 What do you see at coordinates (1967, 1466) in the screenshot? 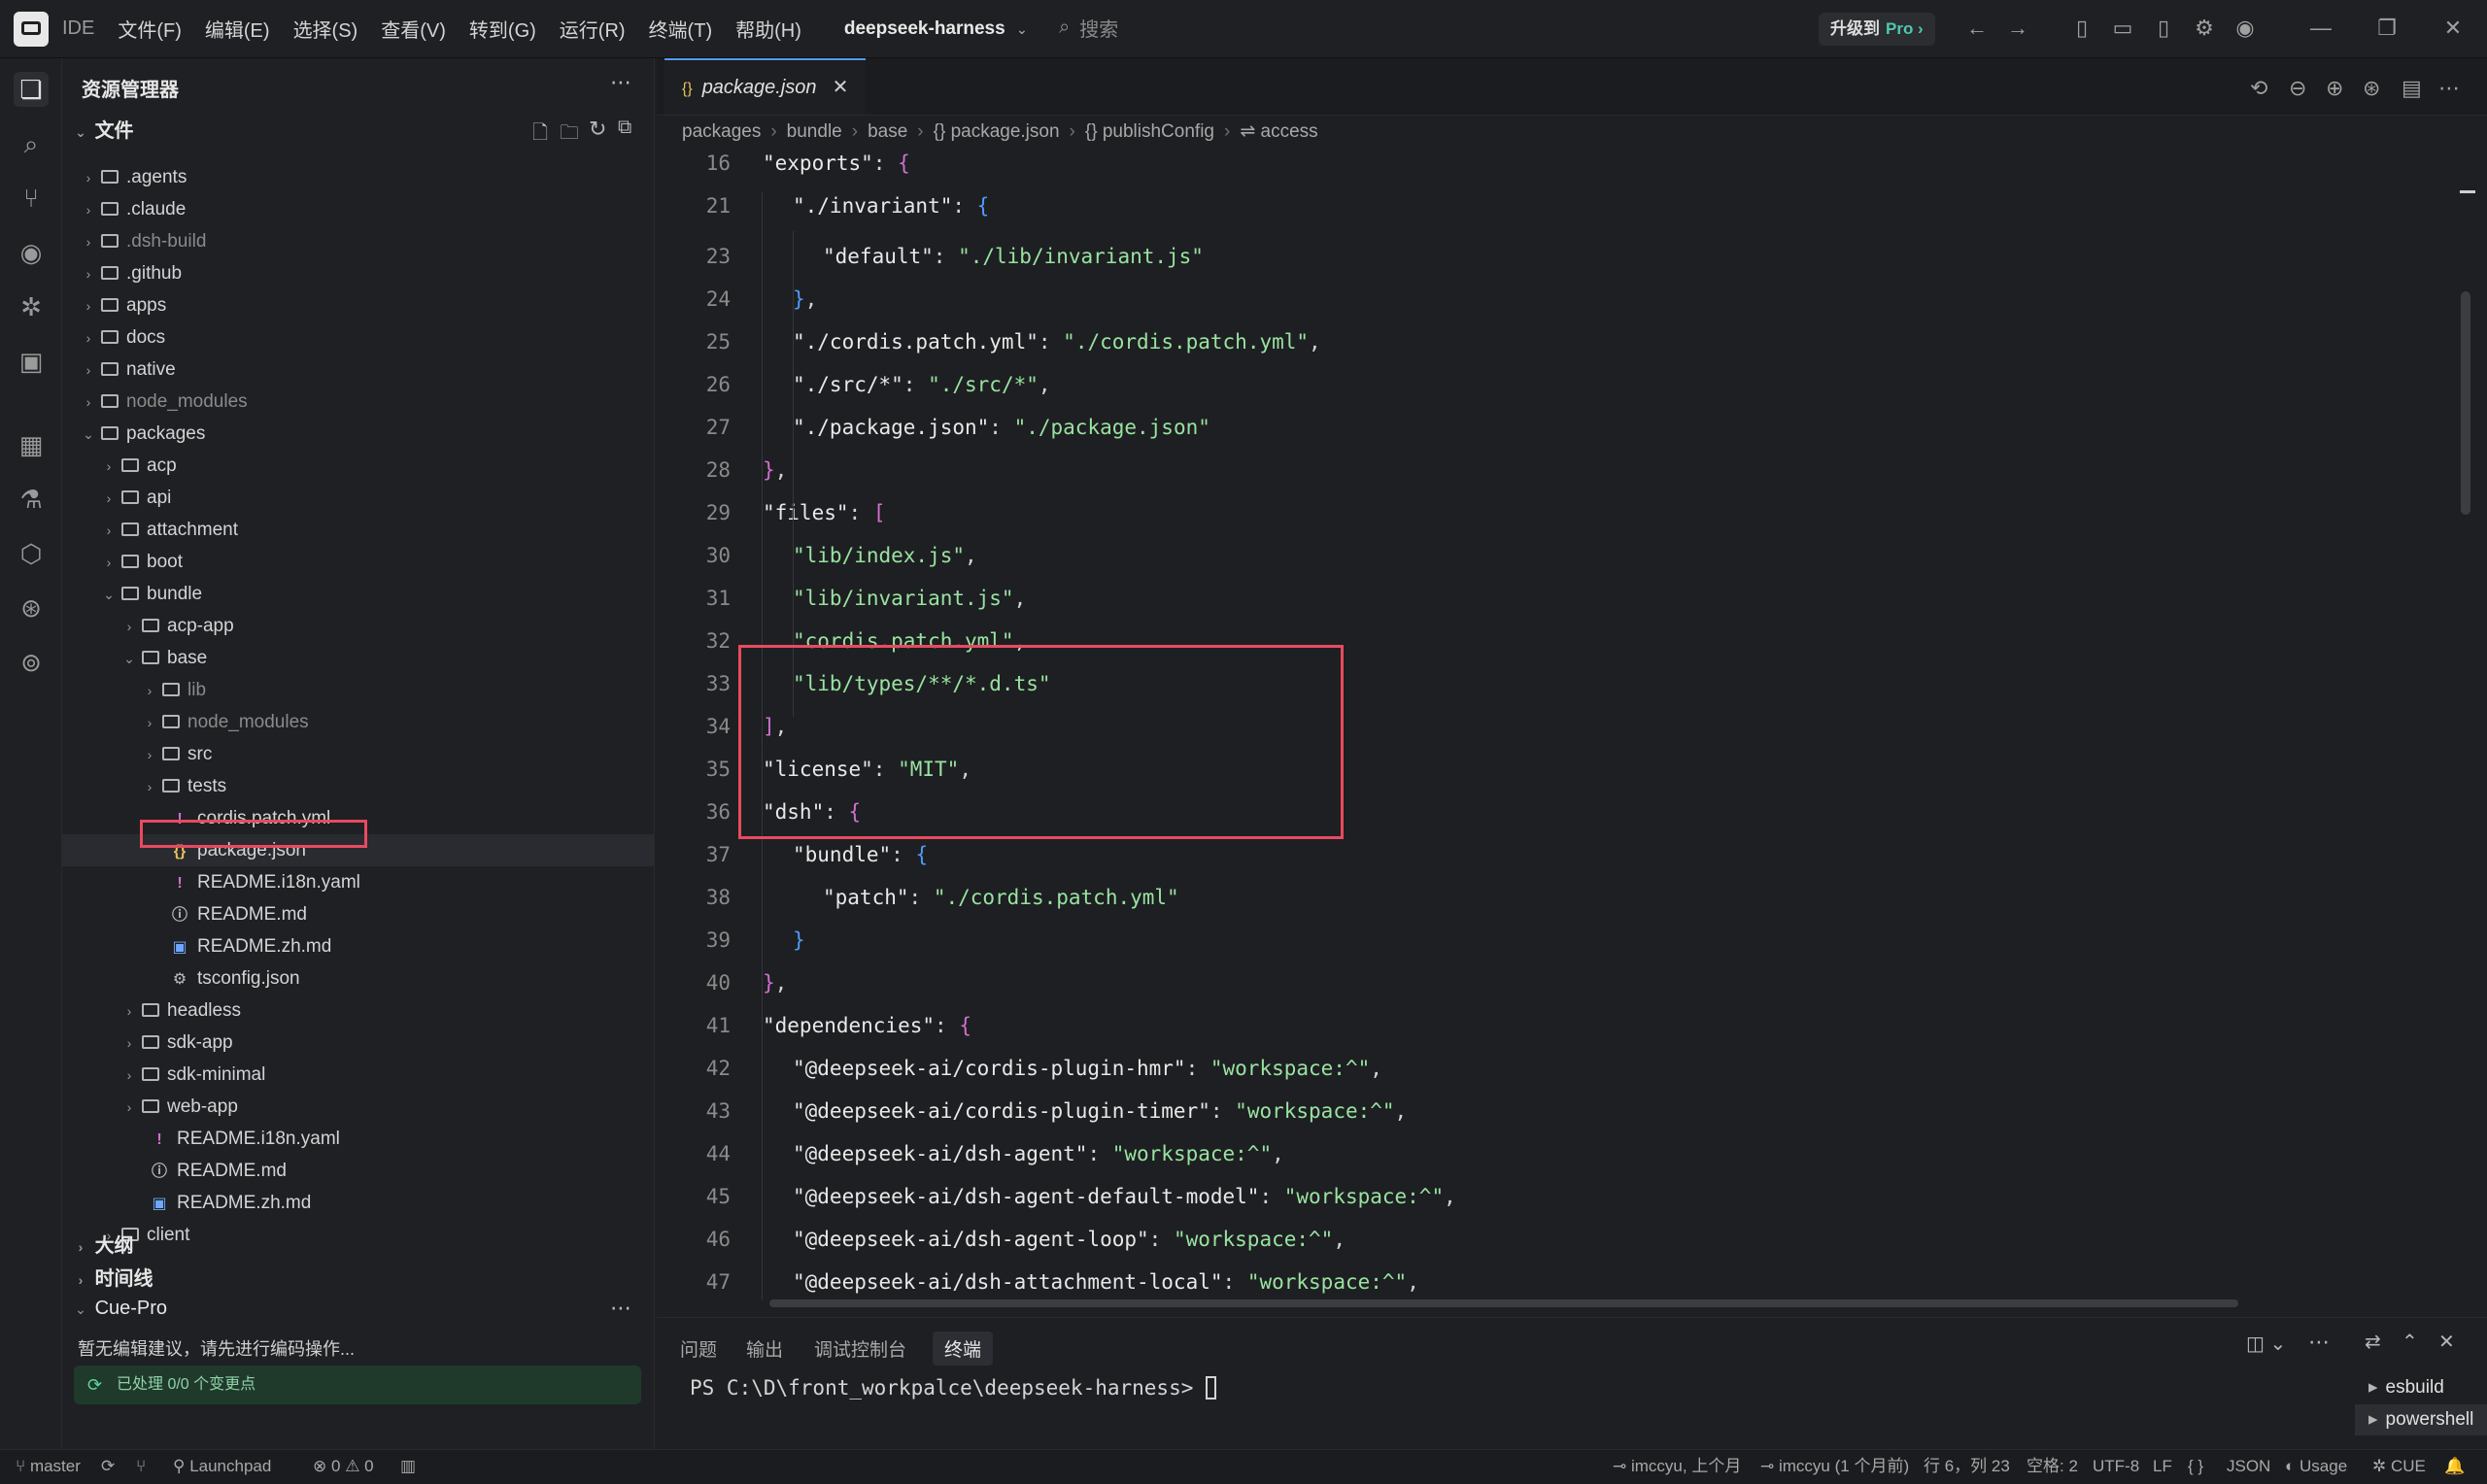
I see `cursor-position: 行 6，列 23` at bounding box center [1967, 1466].